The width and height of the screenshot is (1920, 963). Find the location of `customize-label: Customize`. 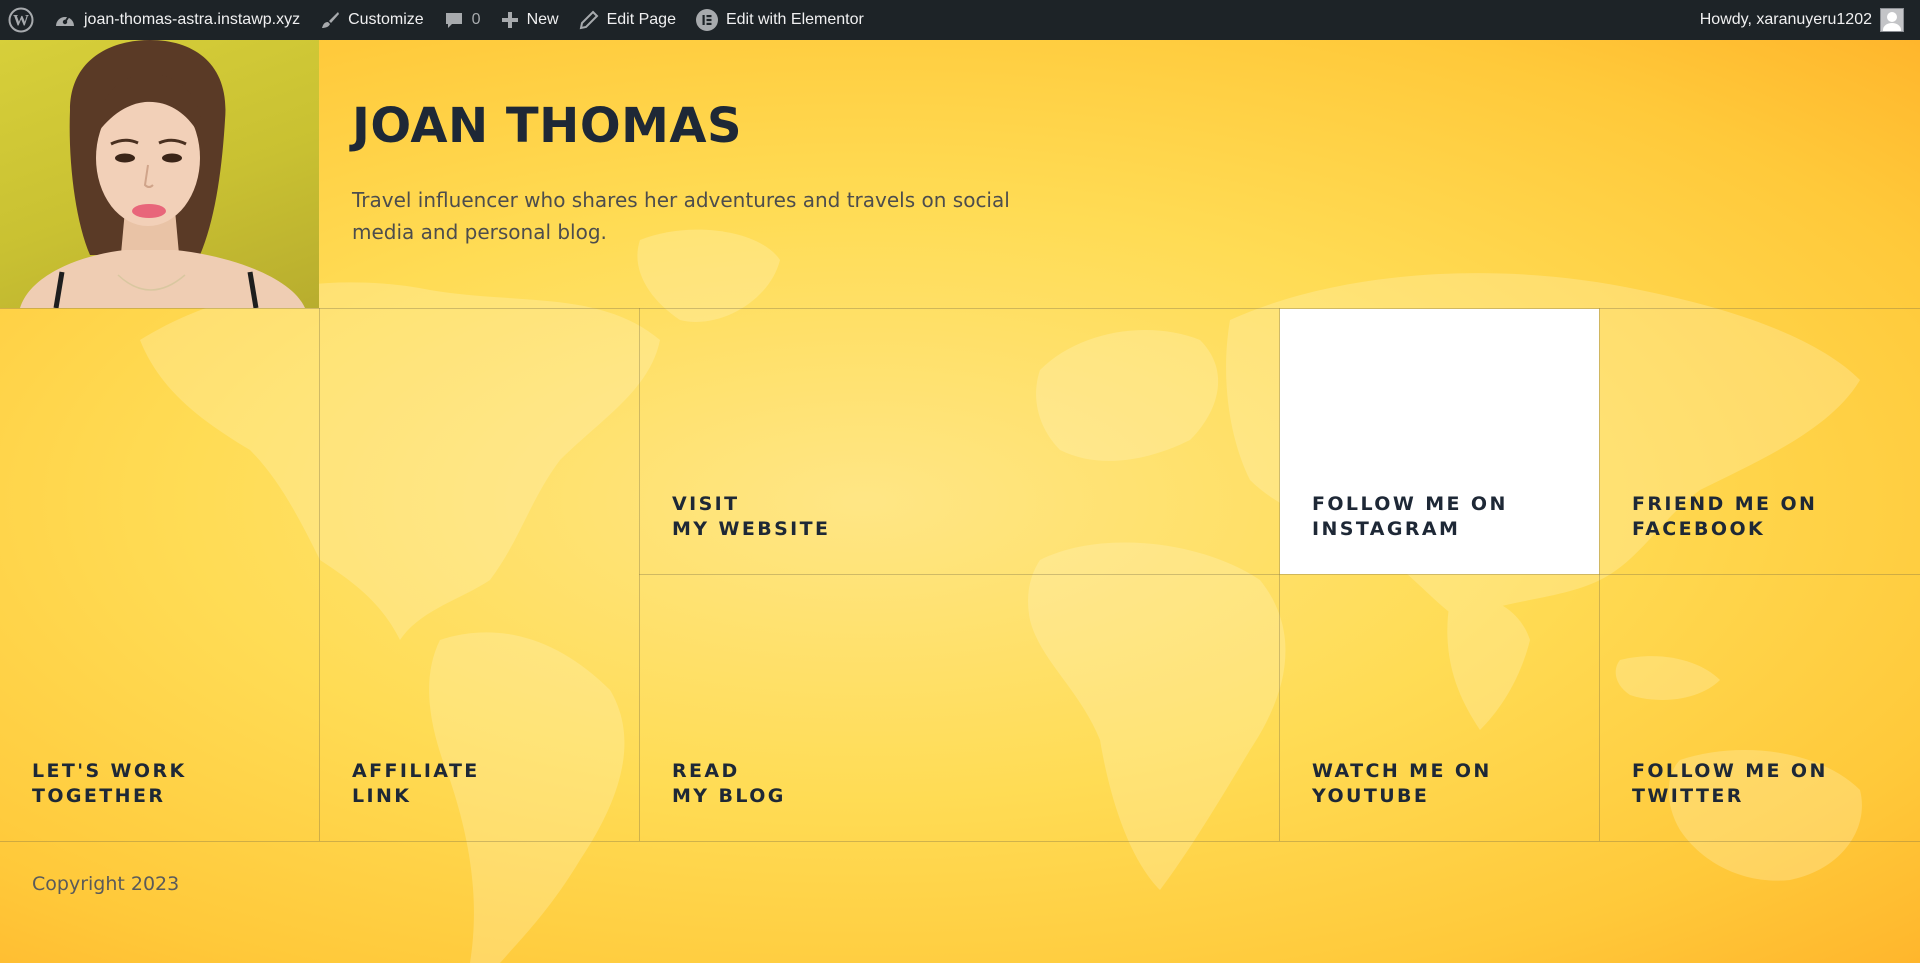

customize-label: Customize is located at coordinates (386, 19).